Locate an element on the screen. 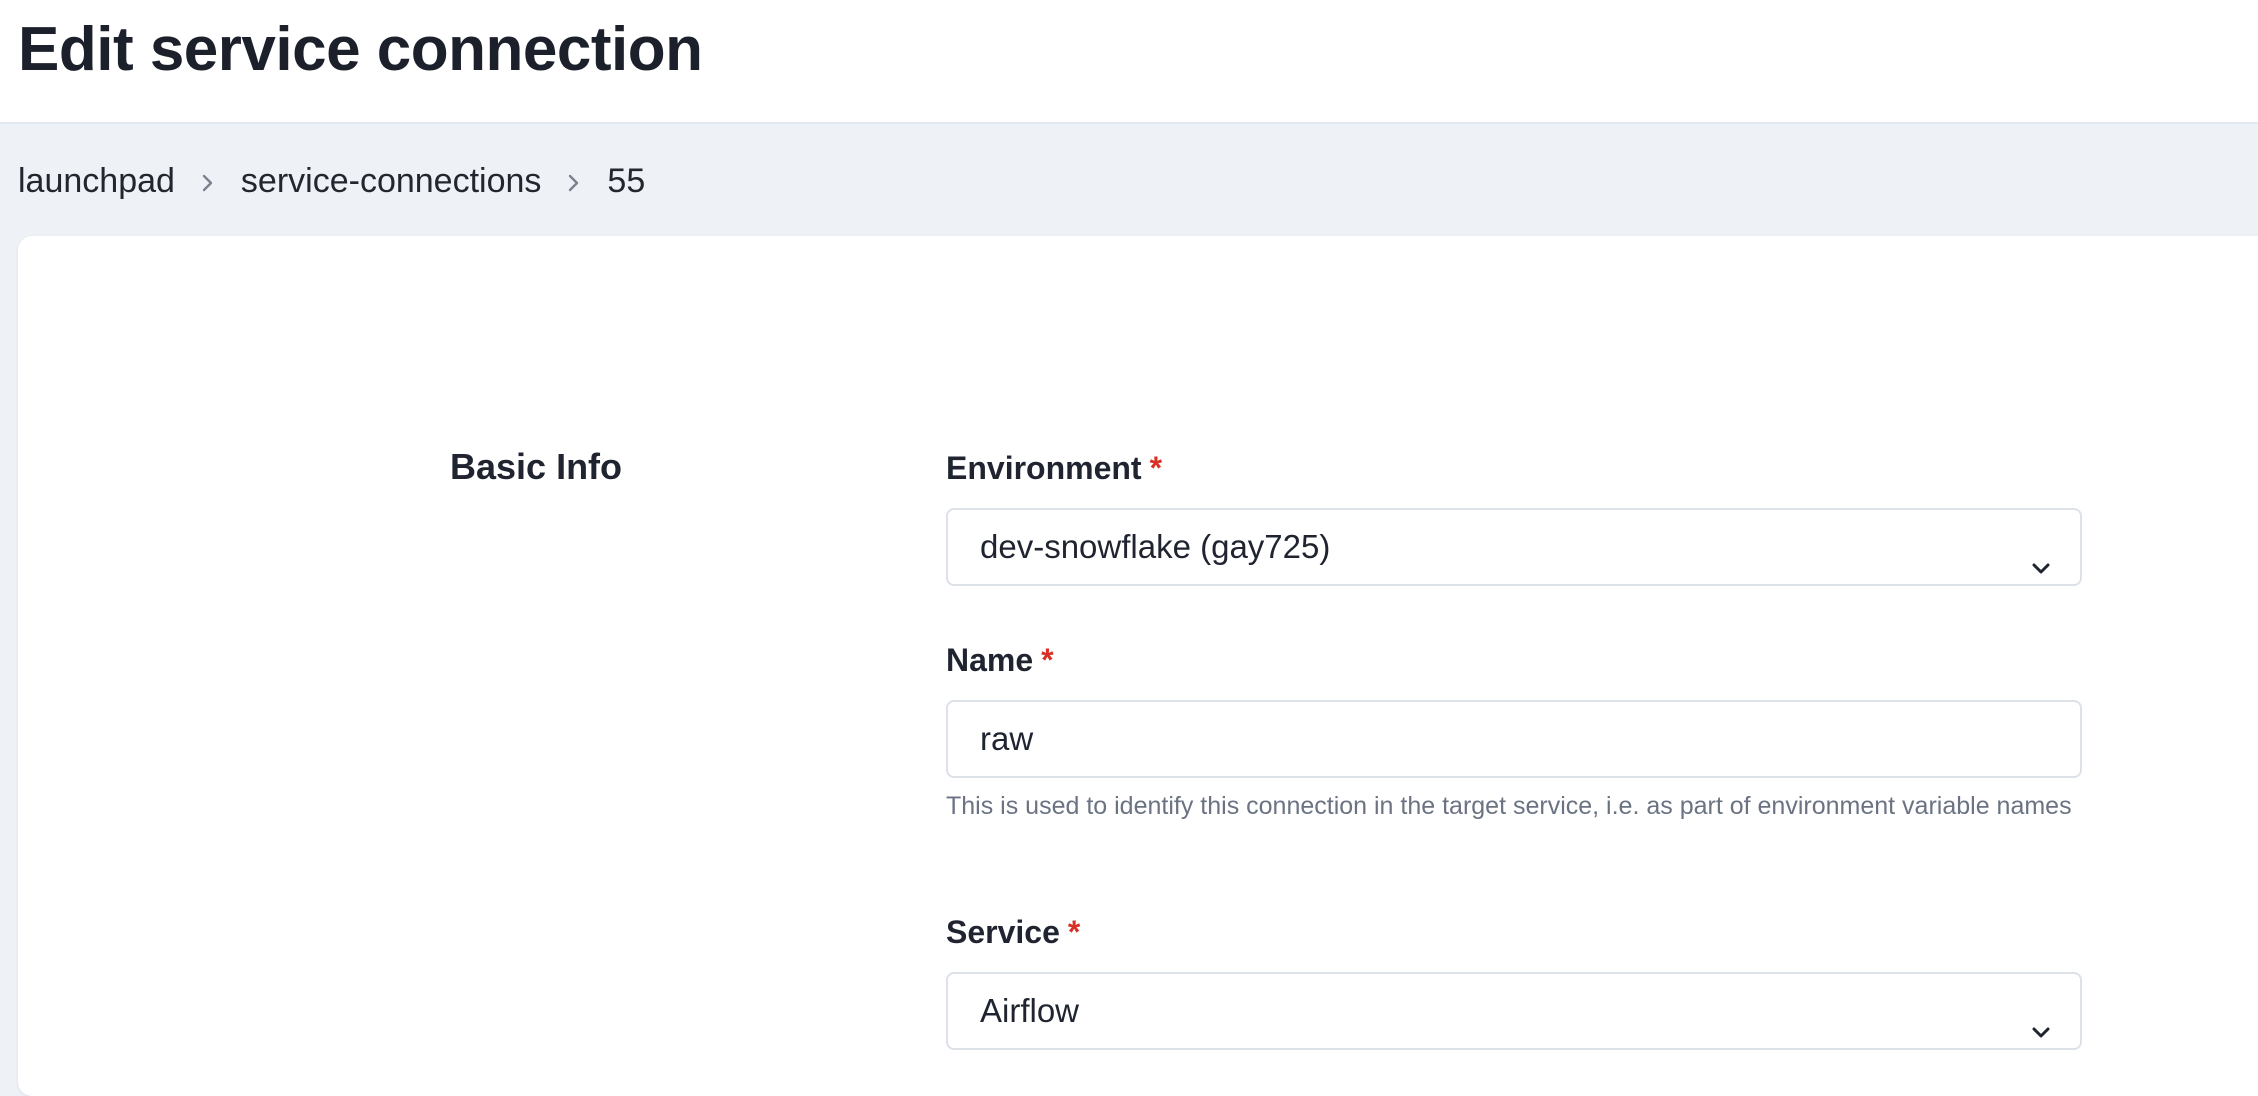 This screenshot has height=1096, width=2258. breadcrumb-item-current: 55 is located at coordinates (626, 180).